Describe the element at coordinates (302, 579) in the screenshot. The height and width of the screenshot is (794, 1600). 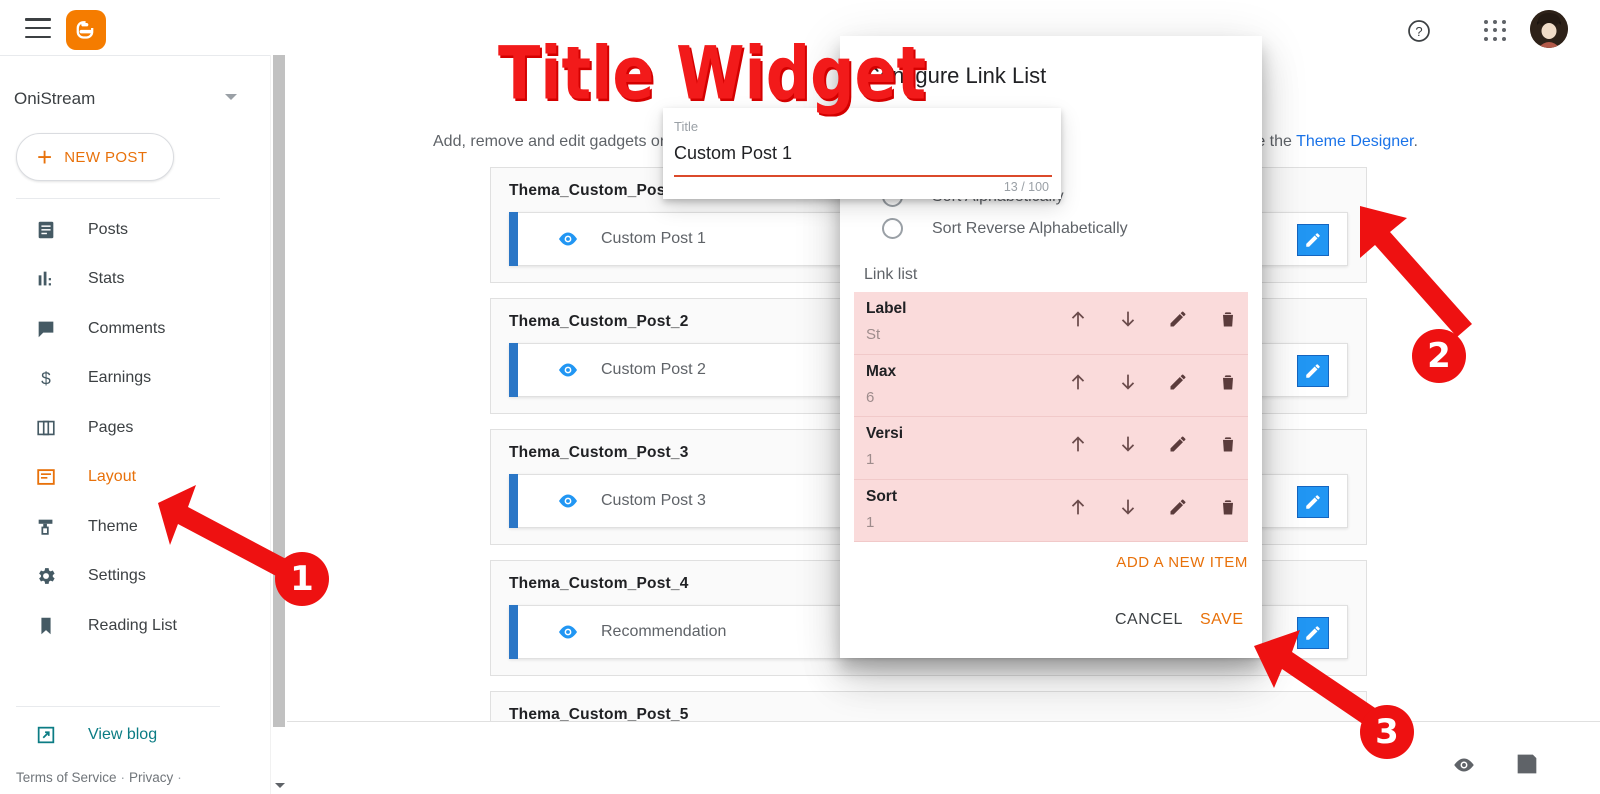
I see `step-badge-1: 1` at that location.